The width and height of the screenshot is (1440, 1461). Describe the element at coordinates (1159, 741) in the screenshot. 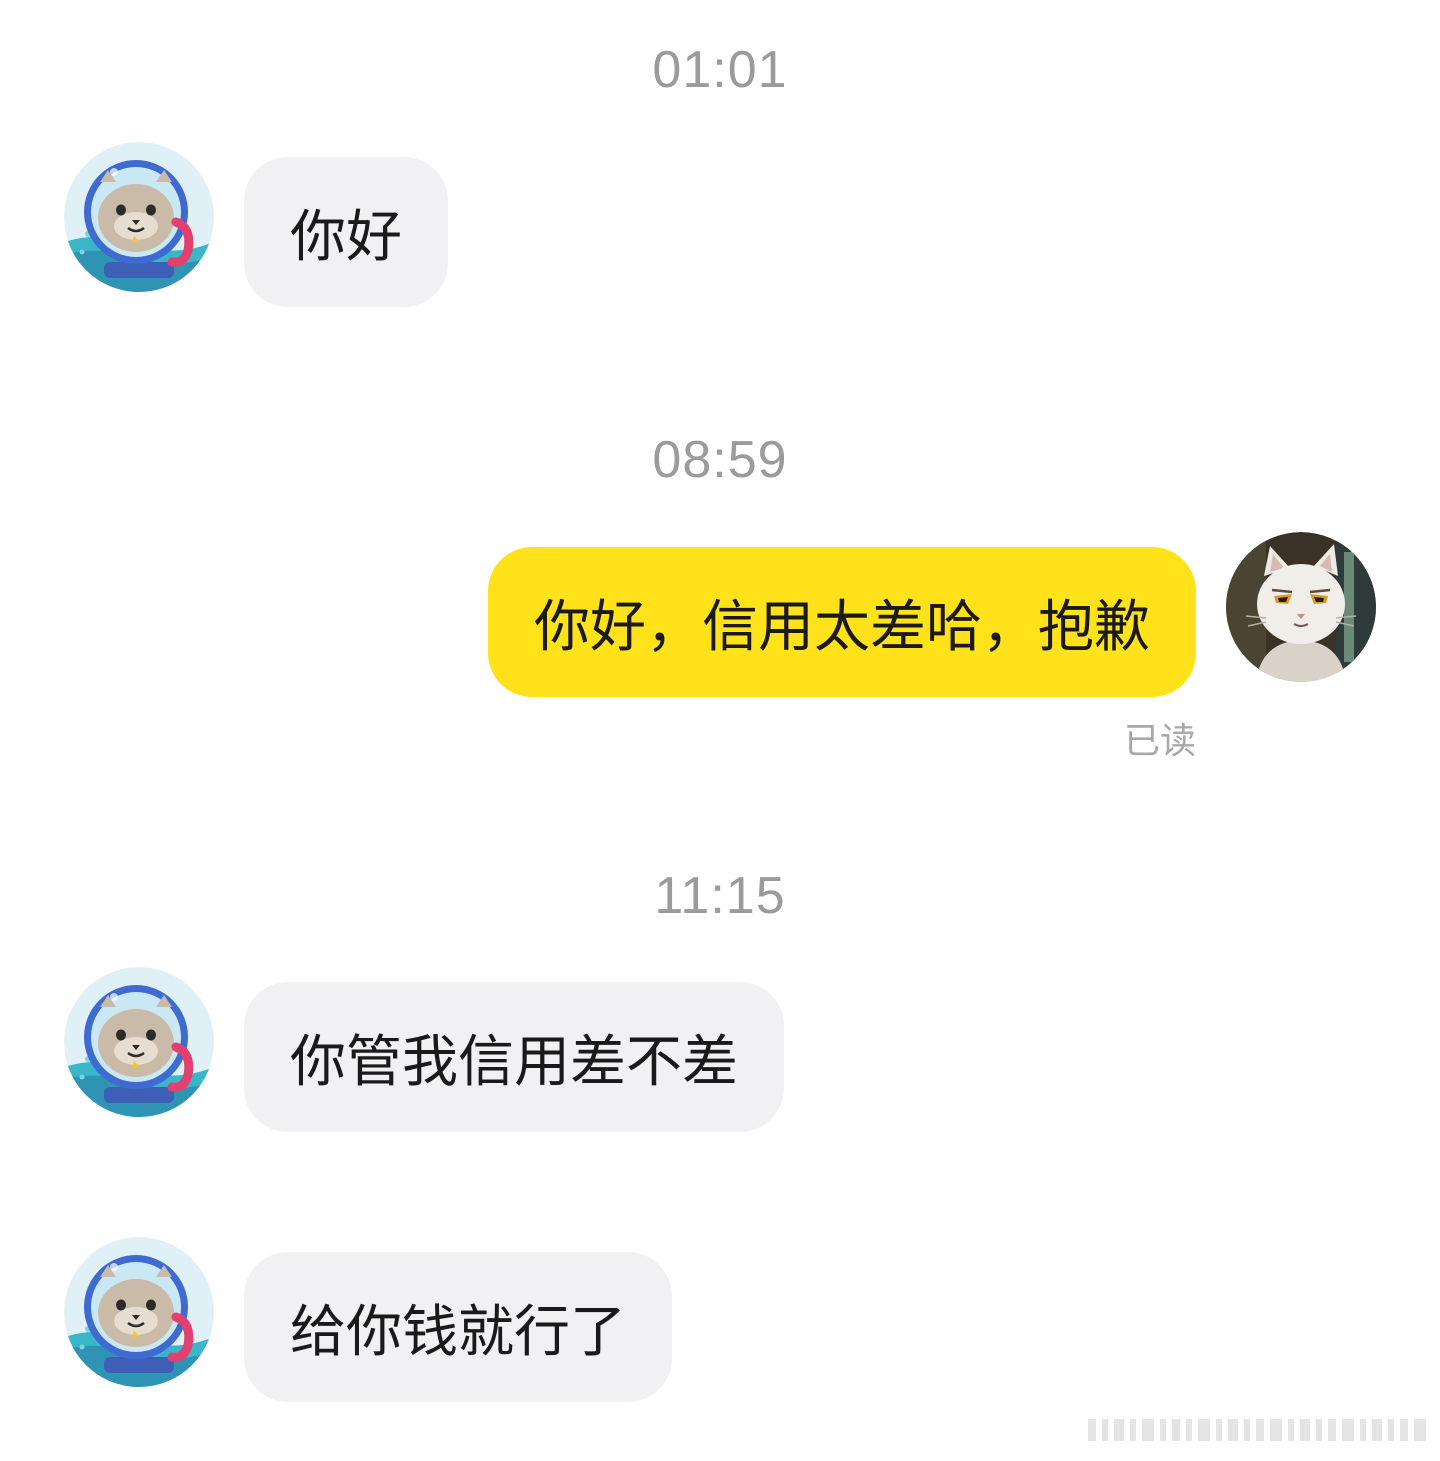

I see `read-status: 已读` at that location.